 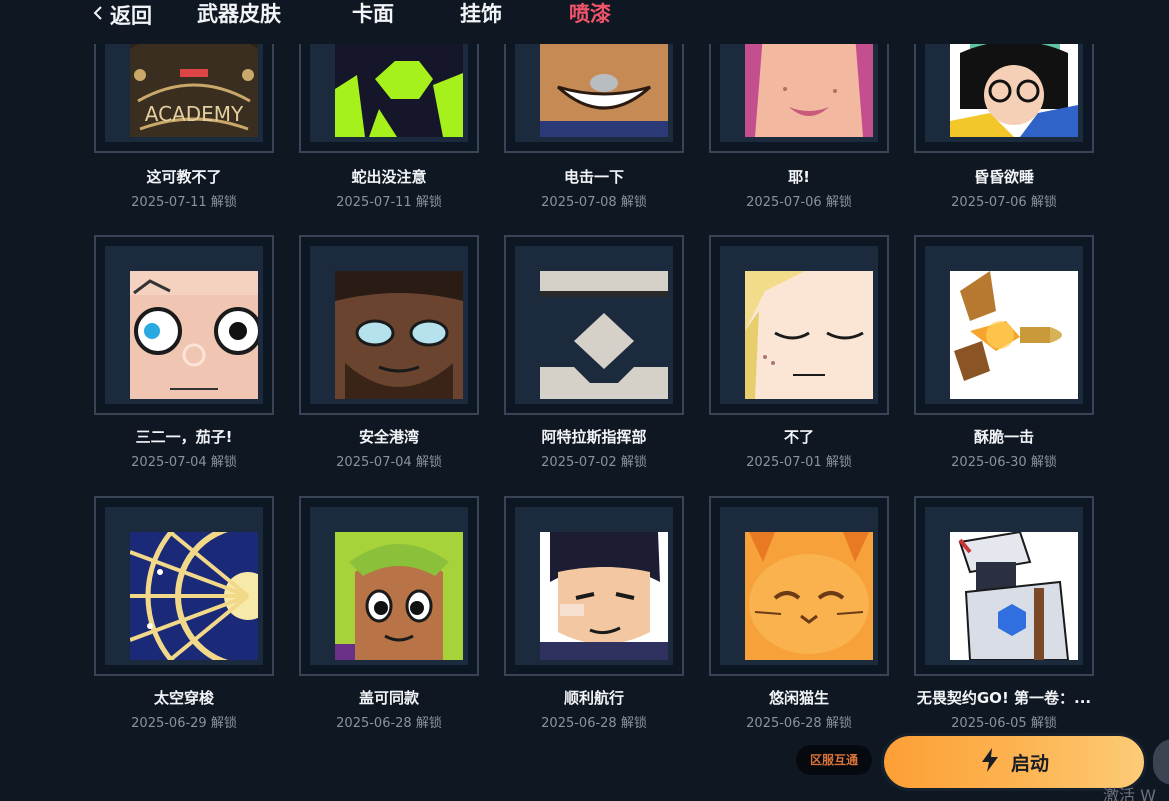 I want to click on spray-card: 太空穿梭 2025-06-29 解锁, so click(x=184, y=613).